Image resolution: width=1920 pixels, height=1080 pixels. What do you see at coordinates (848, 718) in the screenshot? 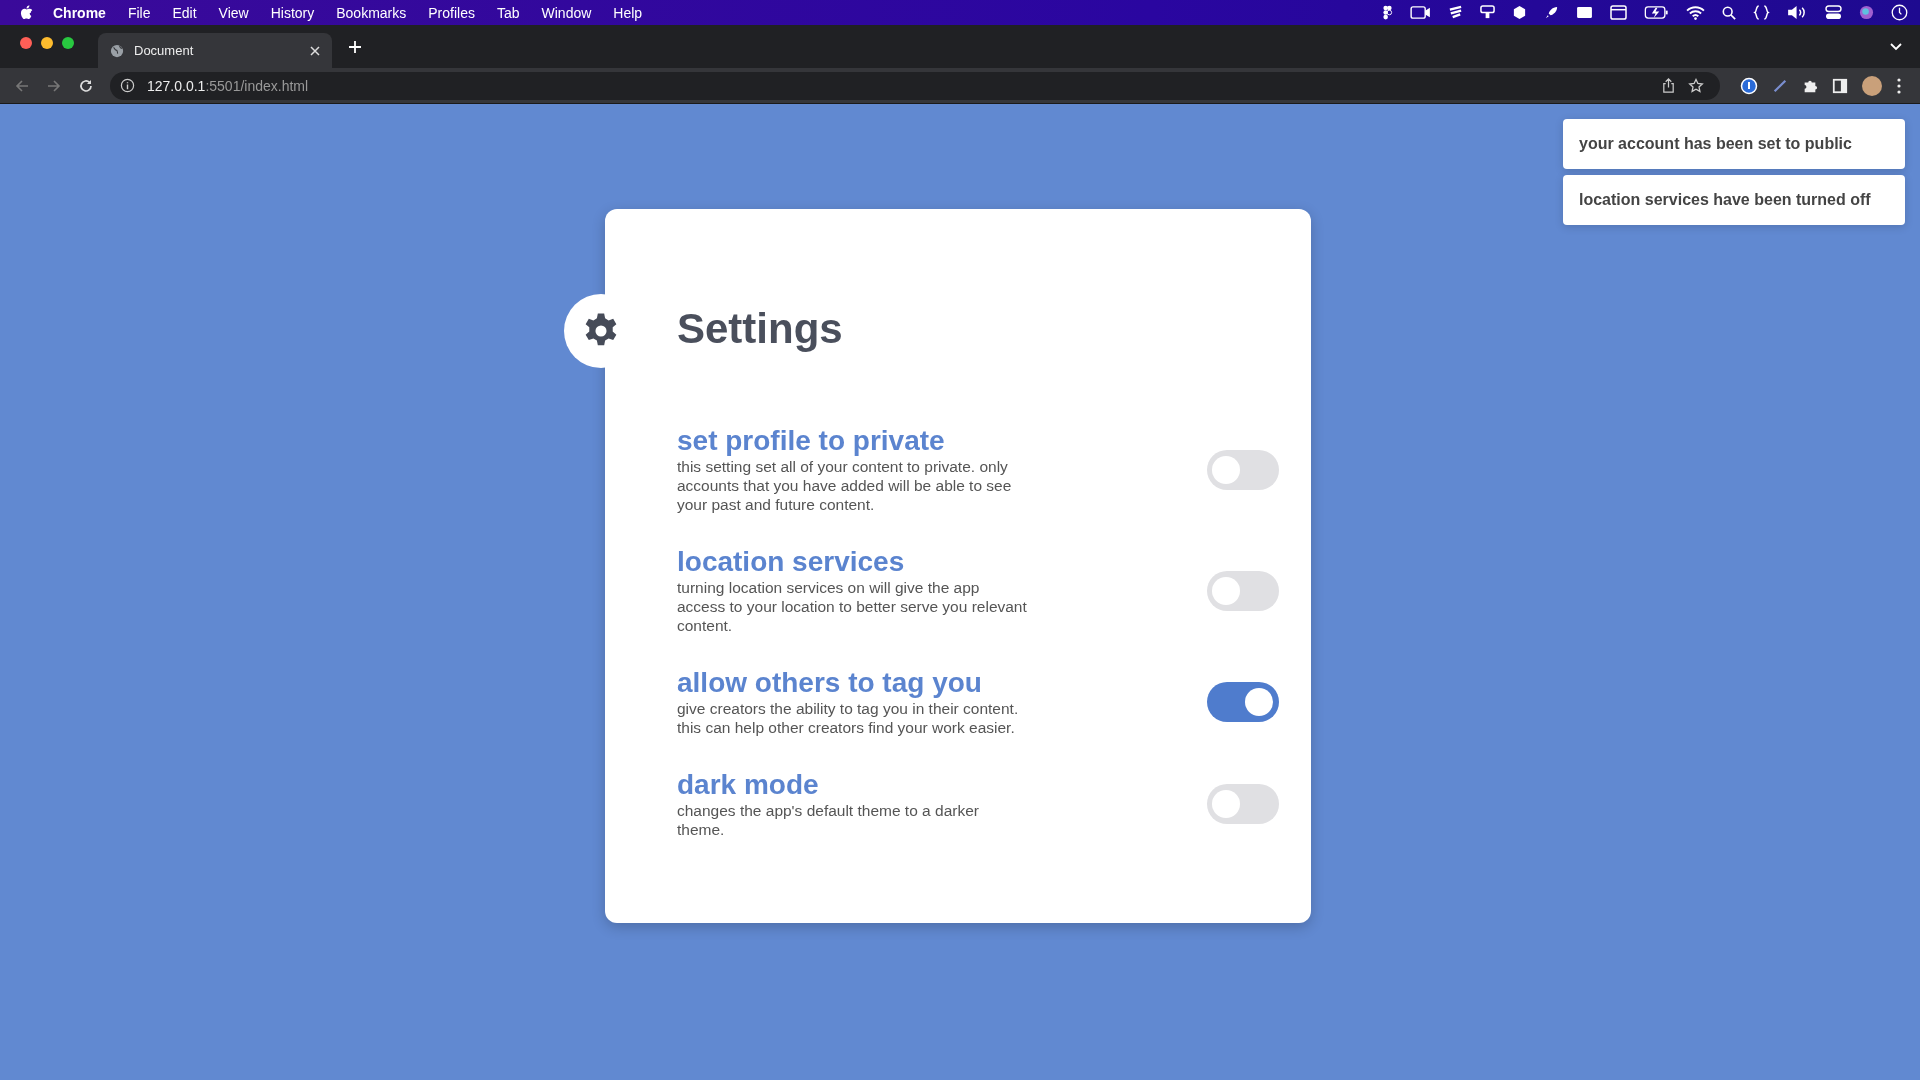
I see `setting-description: give creators the ability to tag you in their content. this can help other creators find your work easier.` at bounding box center [848, 718].